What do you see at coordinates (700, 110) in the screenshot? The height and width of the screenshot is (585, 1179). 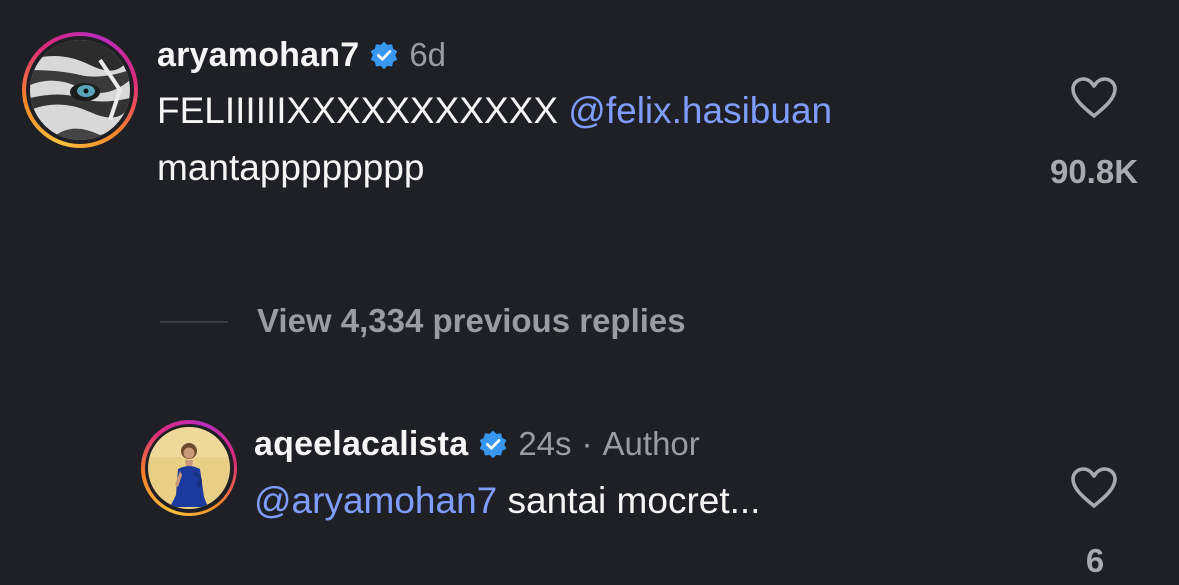 I see `comment-mention: @felix.hasibuan` at bounding box center [700, 110].